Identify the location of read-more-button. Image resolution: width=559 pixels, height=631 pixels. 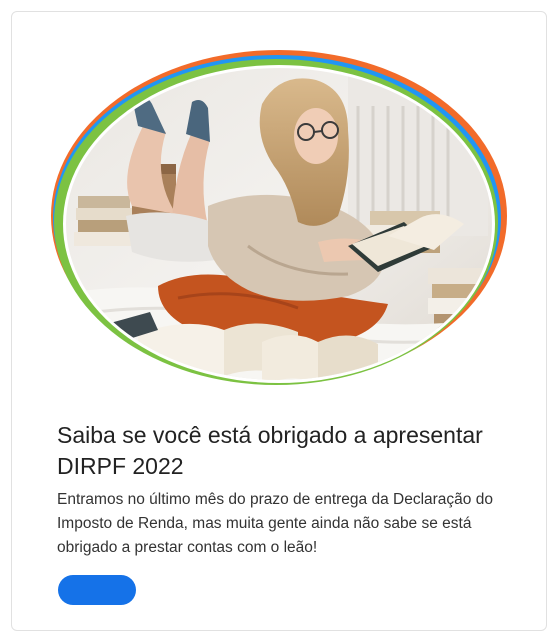
(97, 590).